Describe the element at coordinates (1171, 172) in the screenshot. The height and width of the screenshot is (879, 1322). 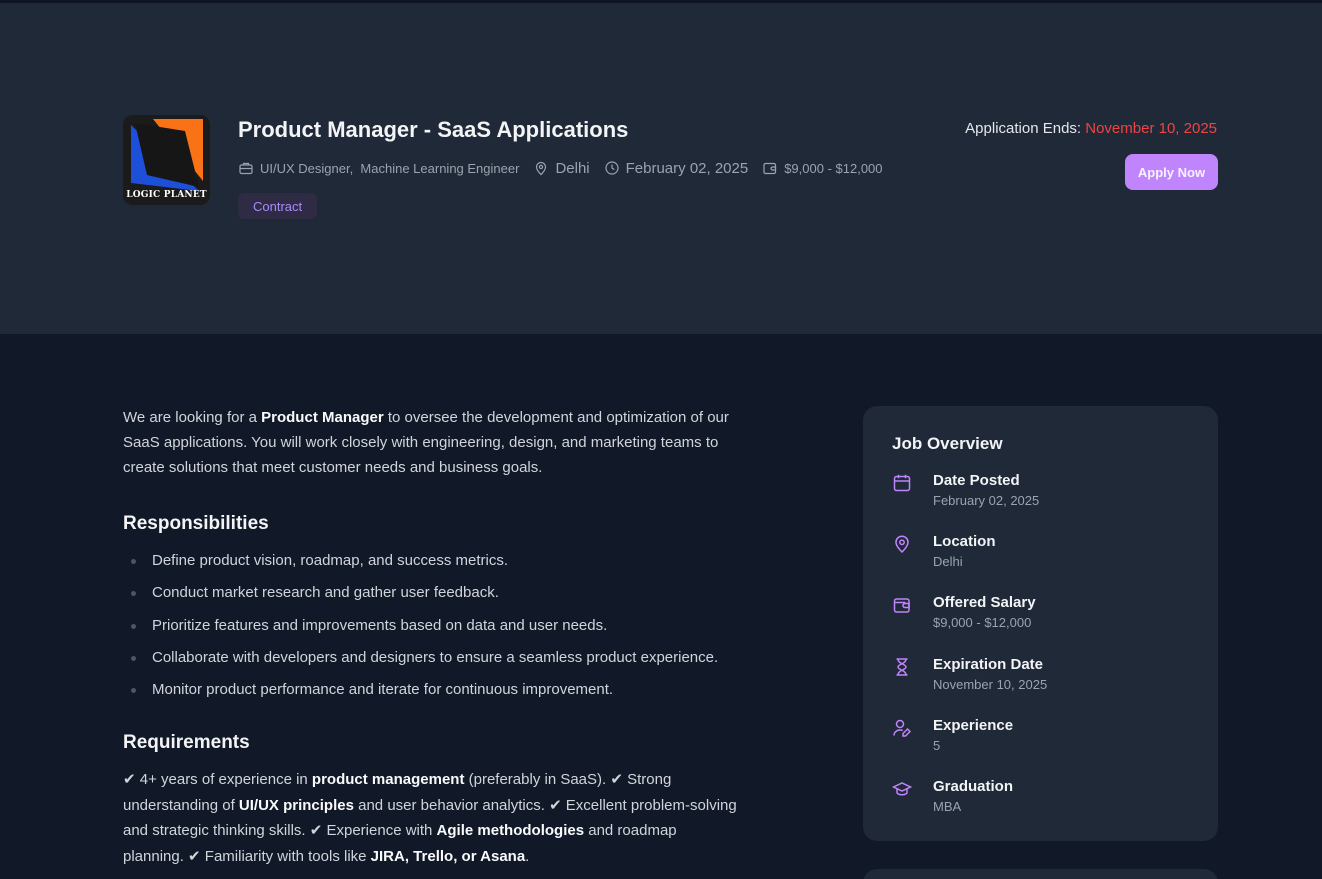
I see `apply-now-button: Apply Now` at that location.